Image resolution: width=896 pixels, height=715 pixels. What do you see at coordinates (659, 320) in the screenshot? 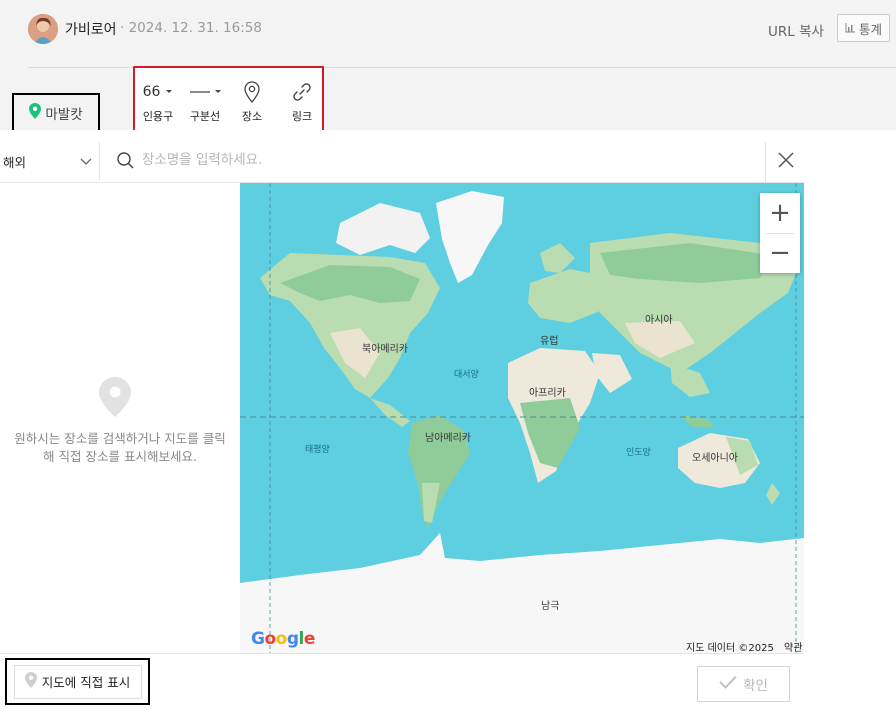
I see `map-label-asia: 아시아` at bounding box center [659, 320].